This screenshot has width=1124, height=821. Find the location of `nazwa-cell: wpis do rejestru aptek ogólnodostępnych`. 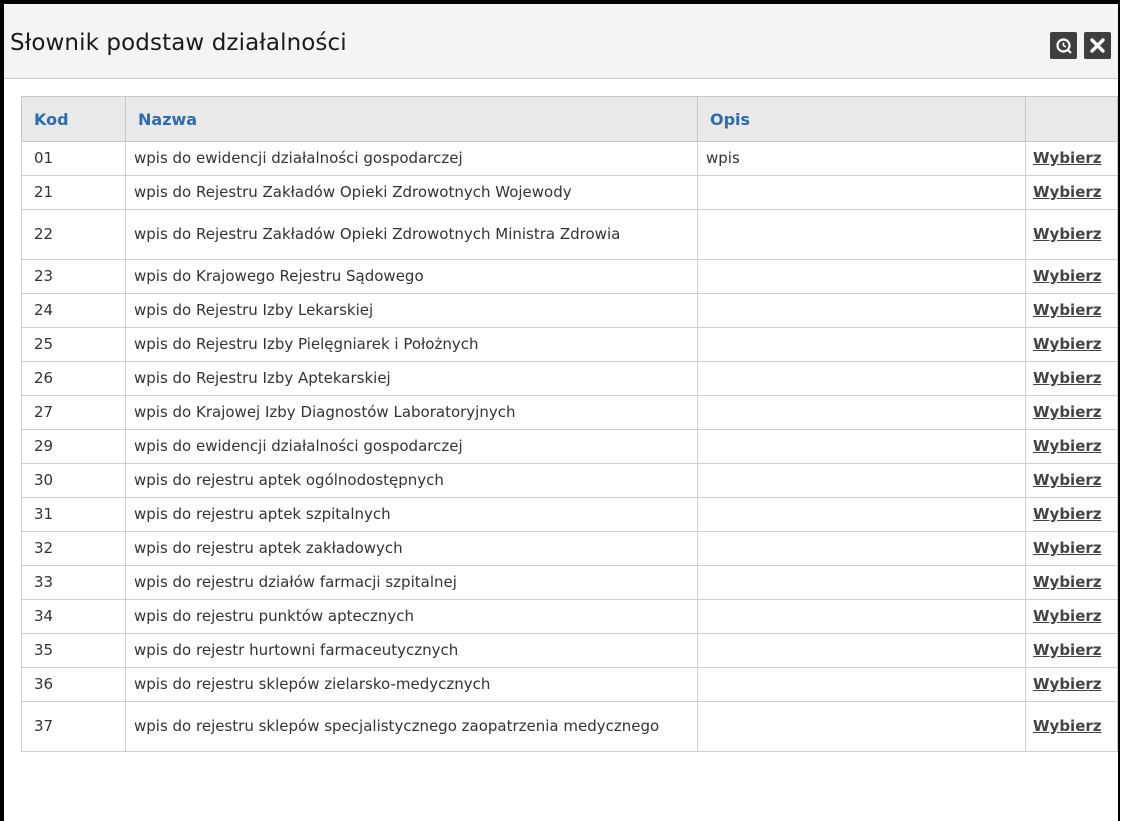

nazwa-cell: wpis do rejestru aptek ogólnodostępnych is located at coordinates (411, 480).